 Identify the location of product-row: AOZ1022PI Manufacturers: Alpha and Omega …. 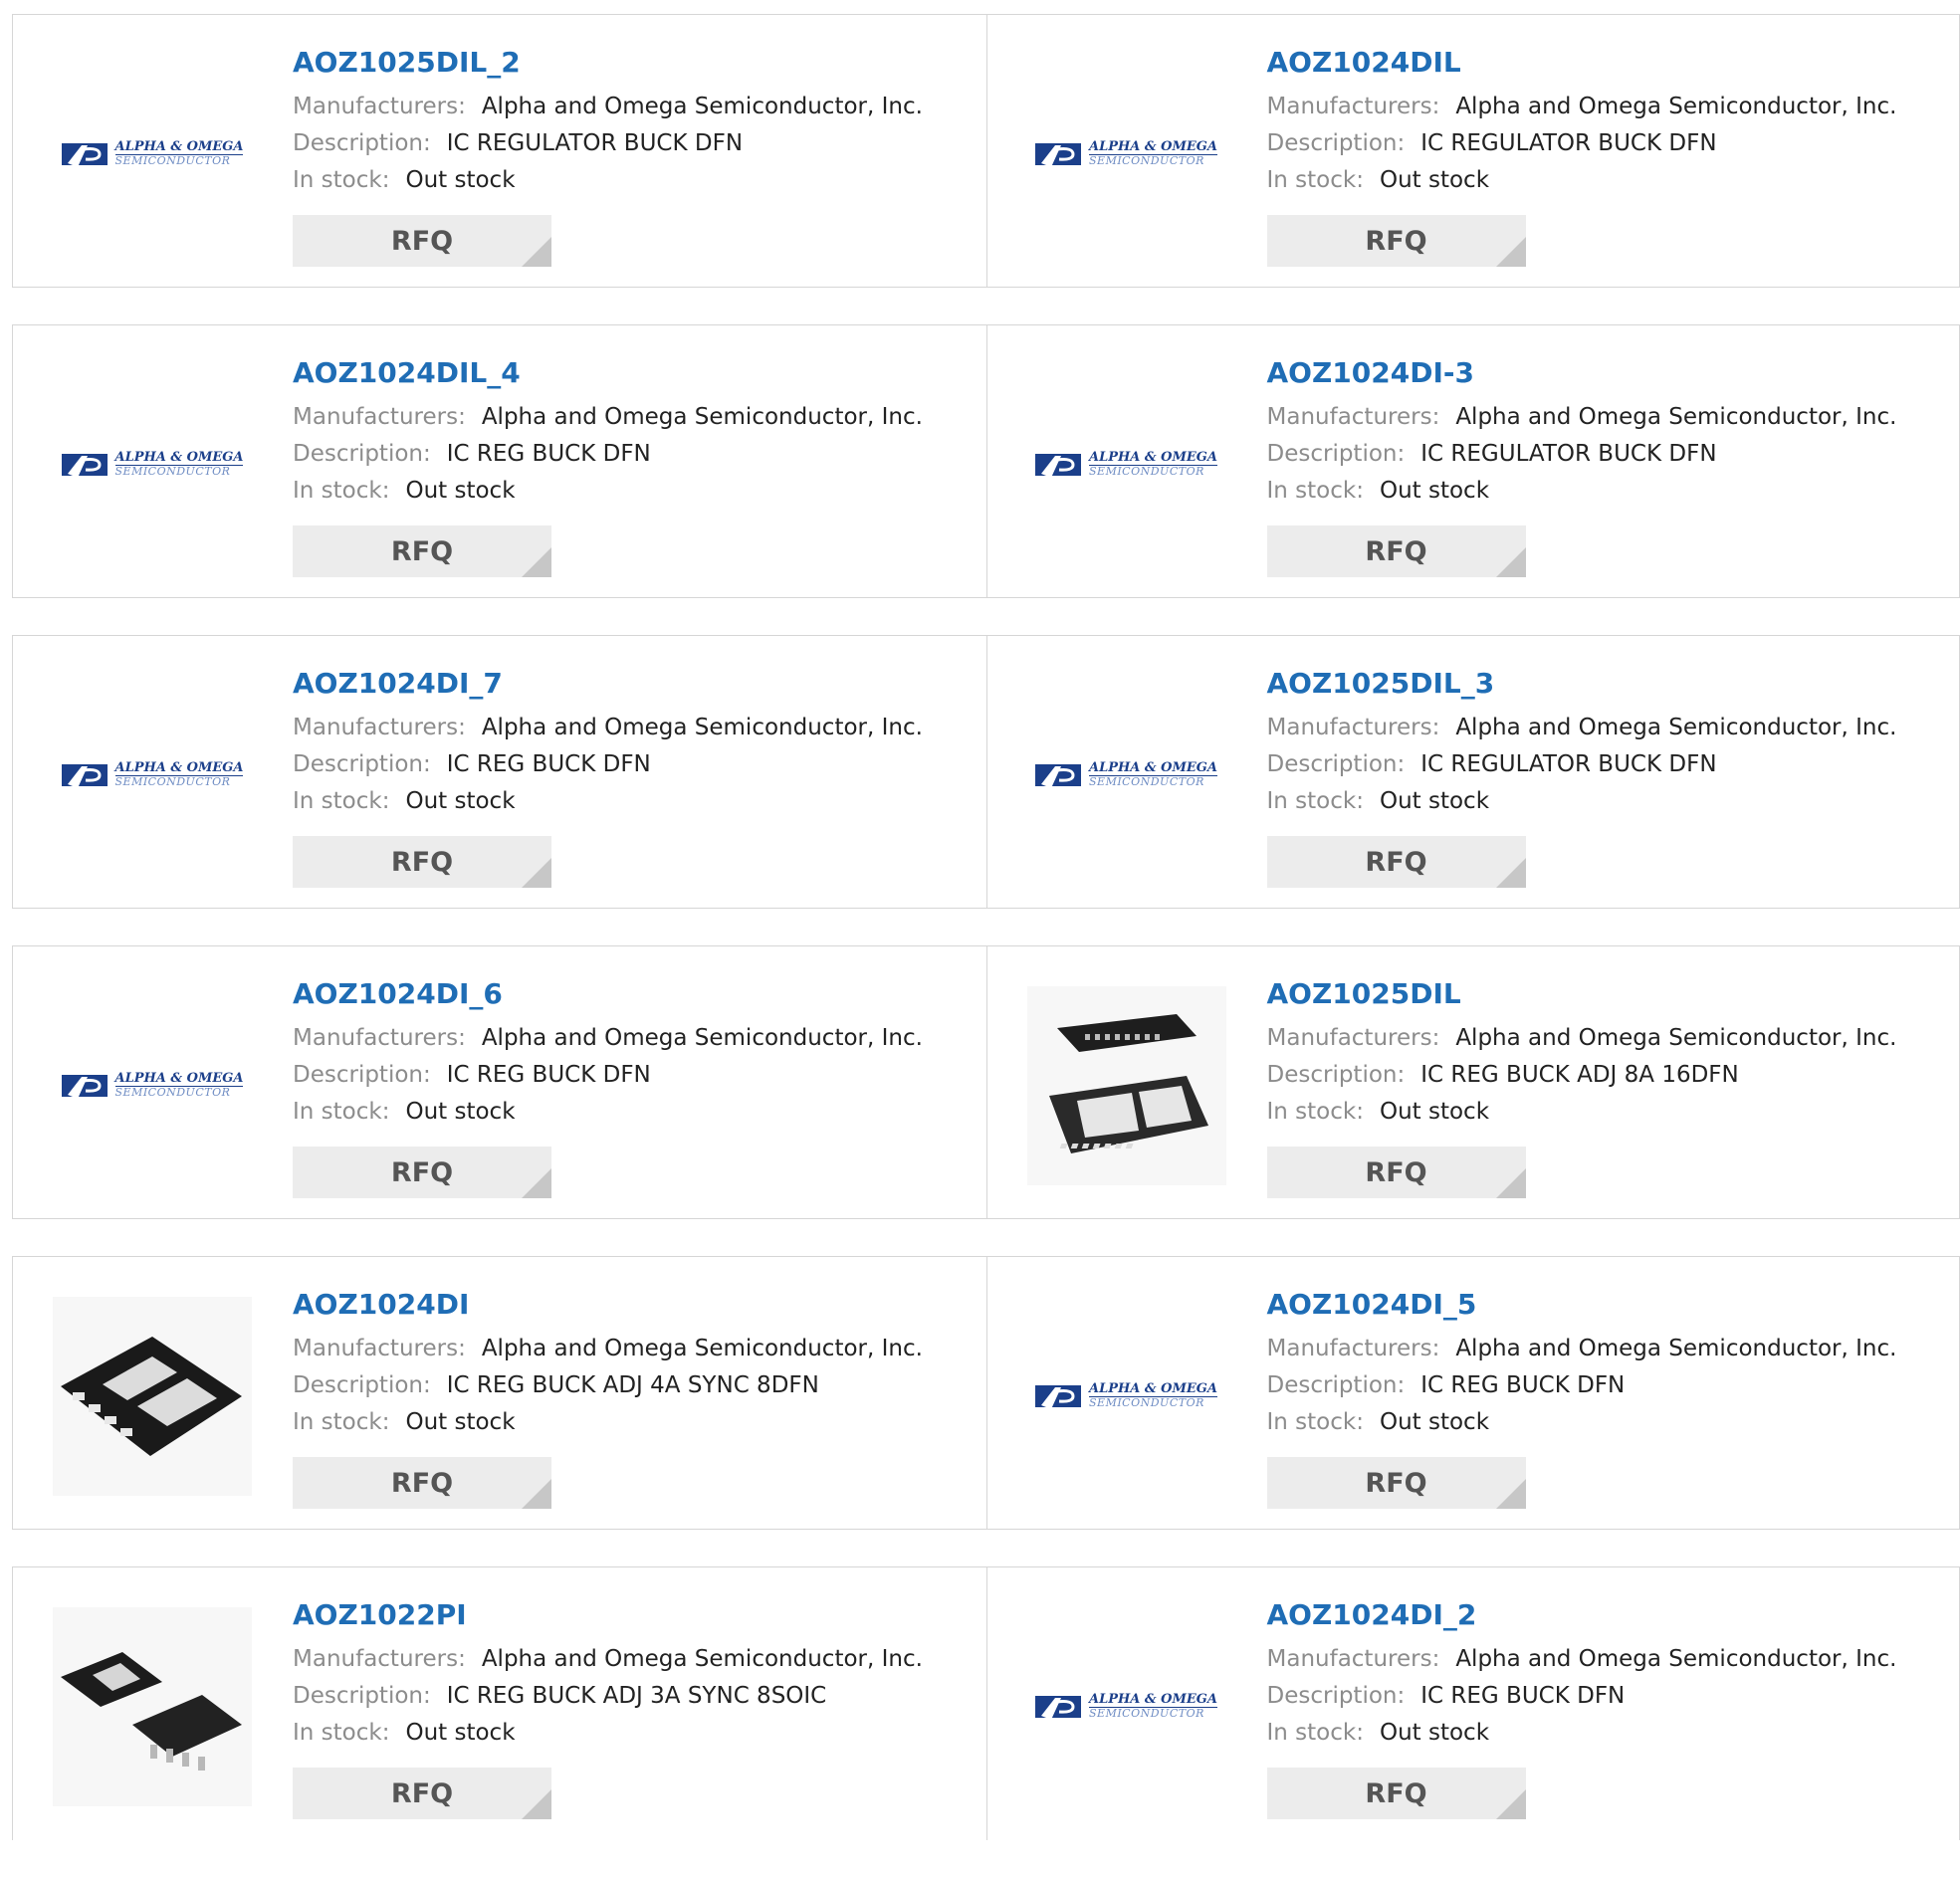
(986, 1703).